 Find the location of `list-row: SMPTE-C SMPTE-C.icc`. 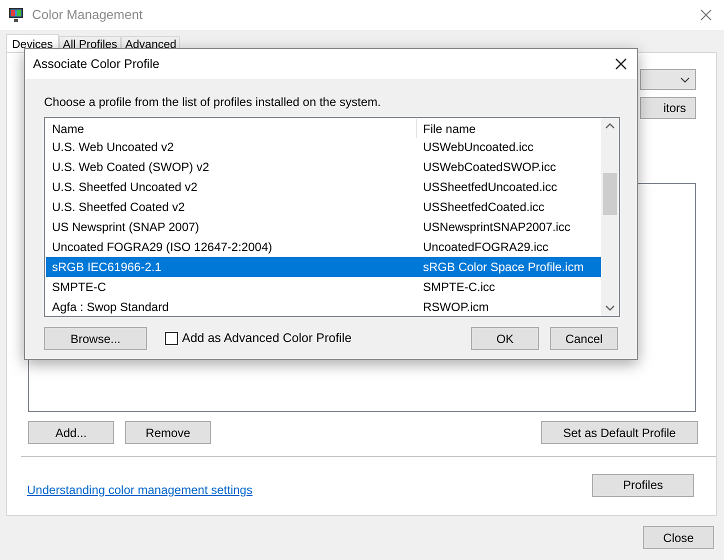

list-row: SMPTE-C SMPTE-C.icc is located at coordinates (323, 287).